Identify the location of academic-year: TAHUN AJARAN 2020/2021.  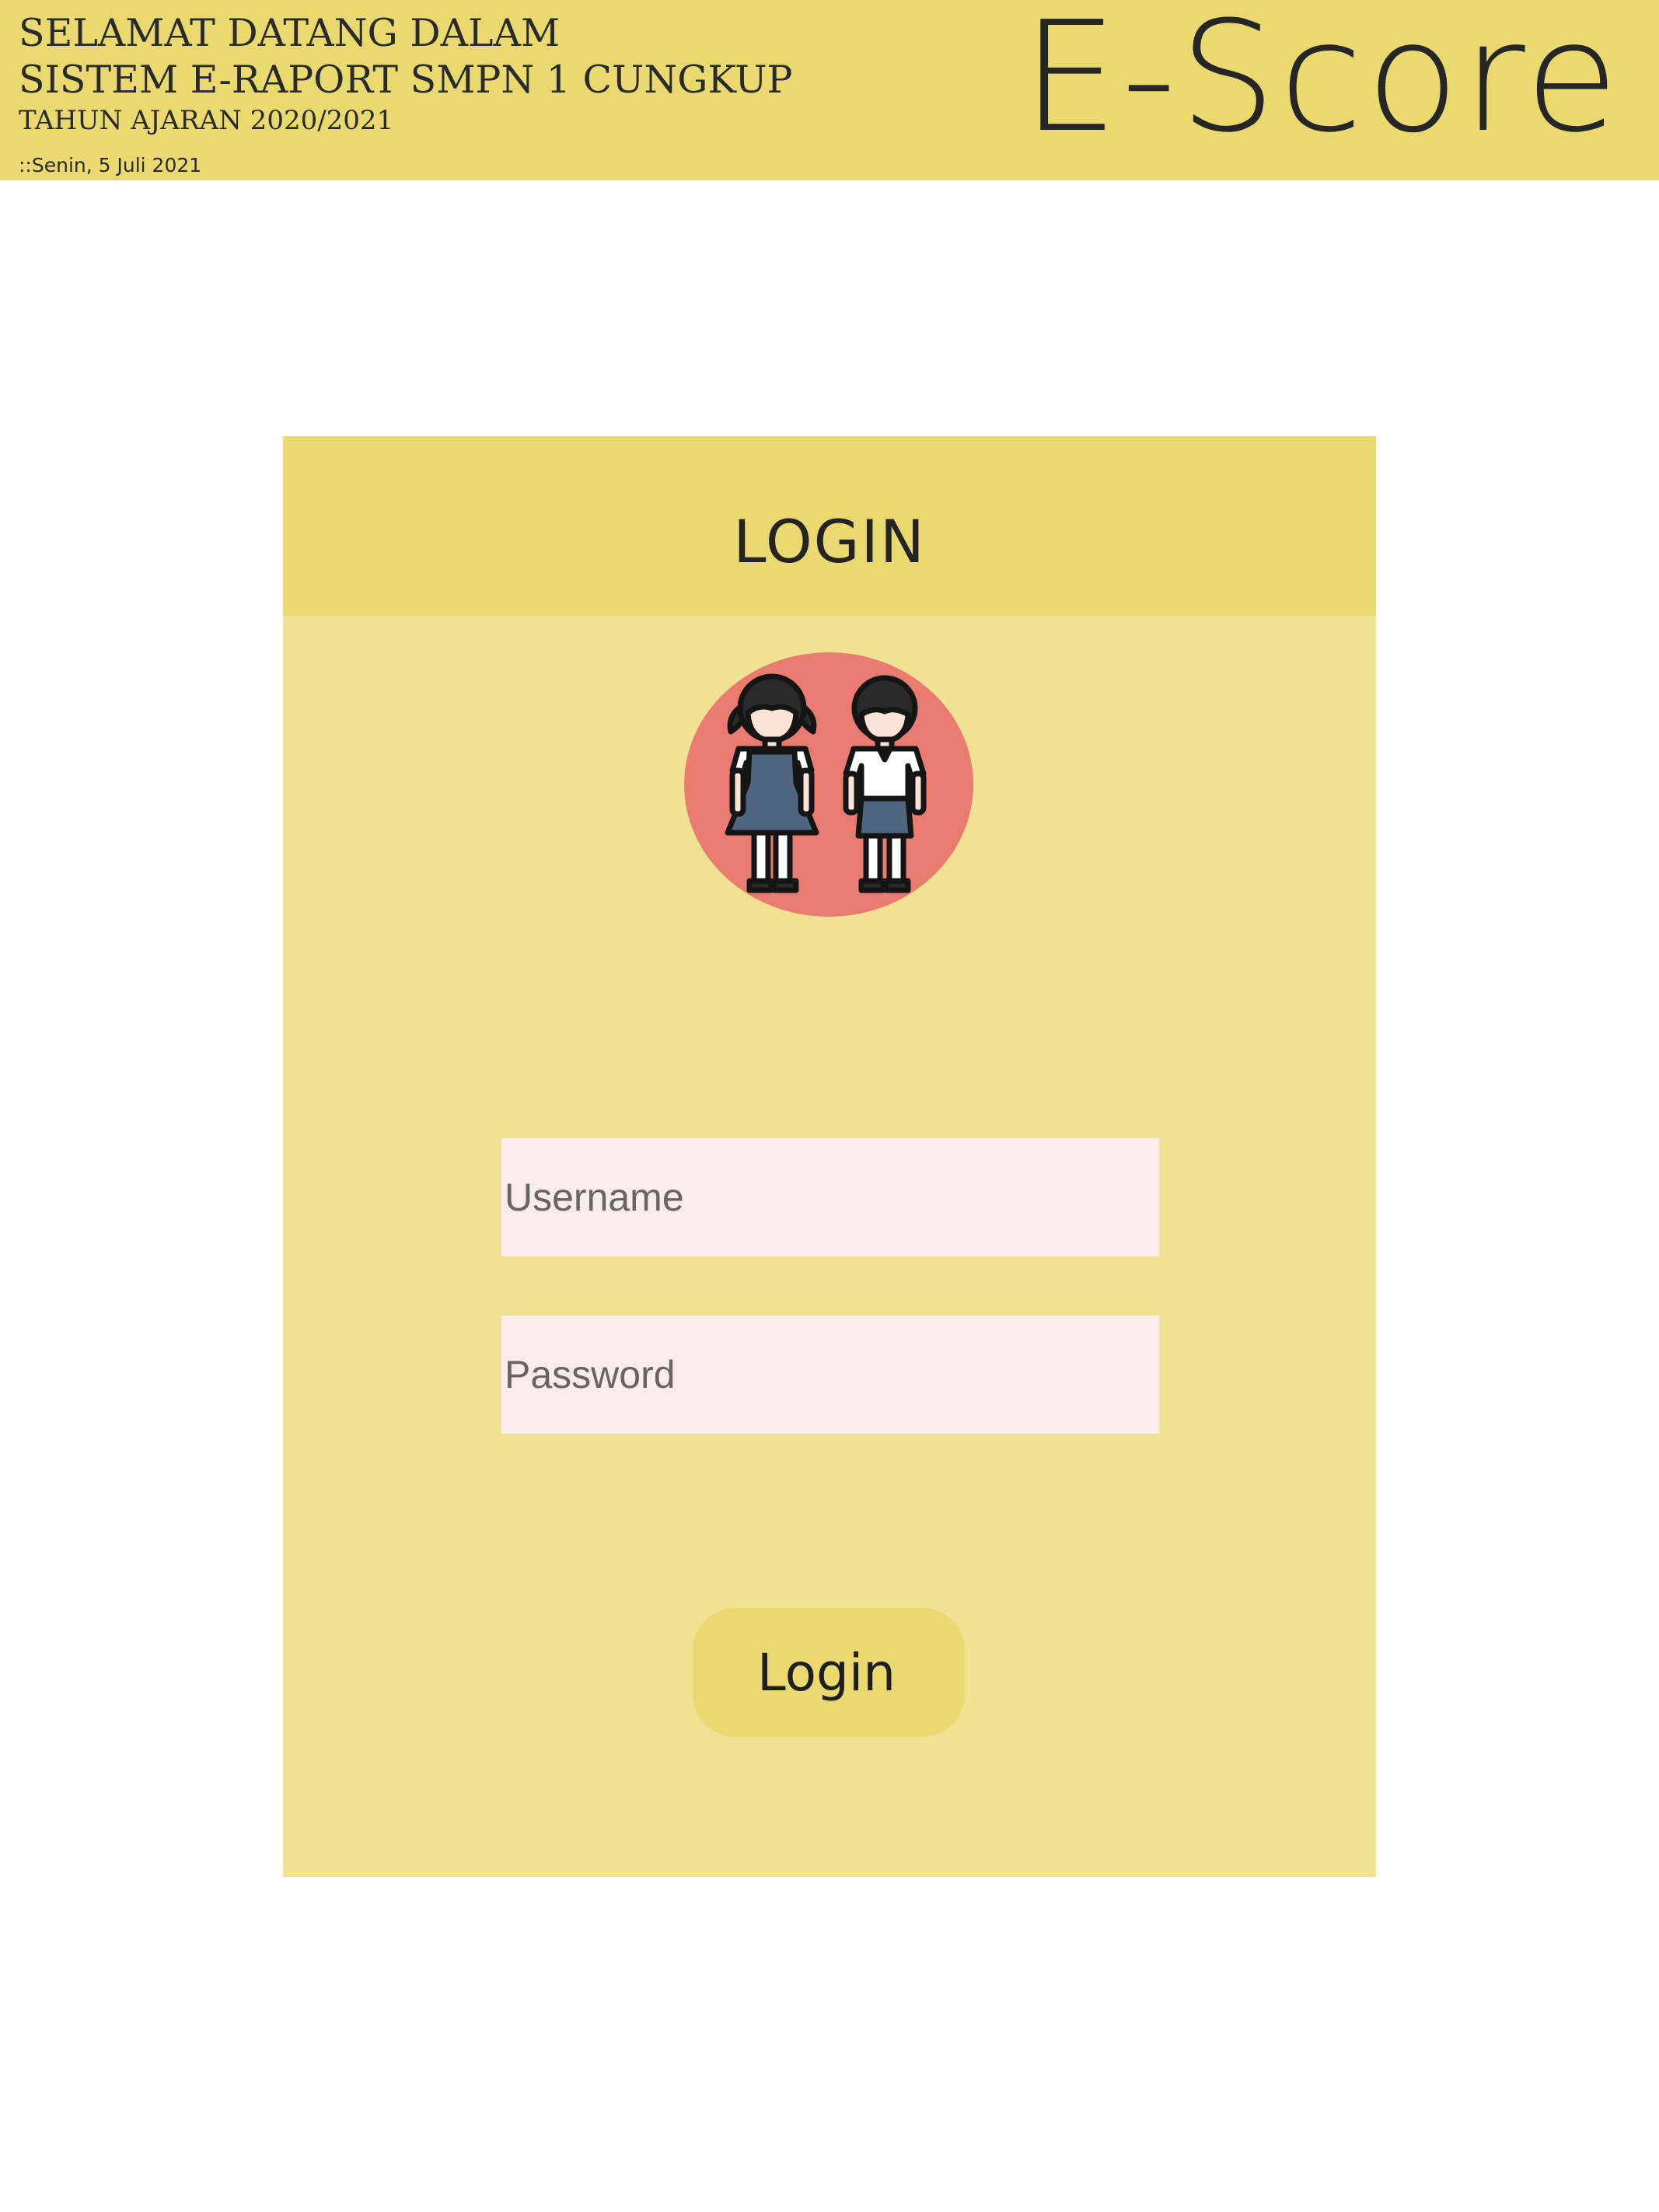
(207, 120).